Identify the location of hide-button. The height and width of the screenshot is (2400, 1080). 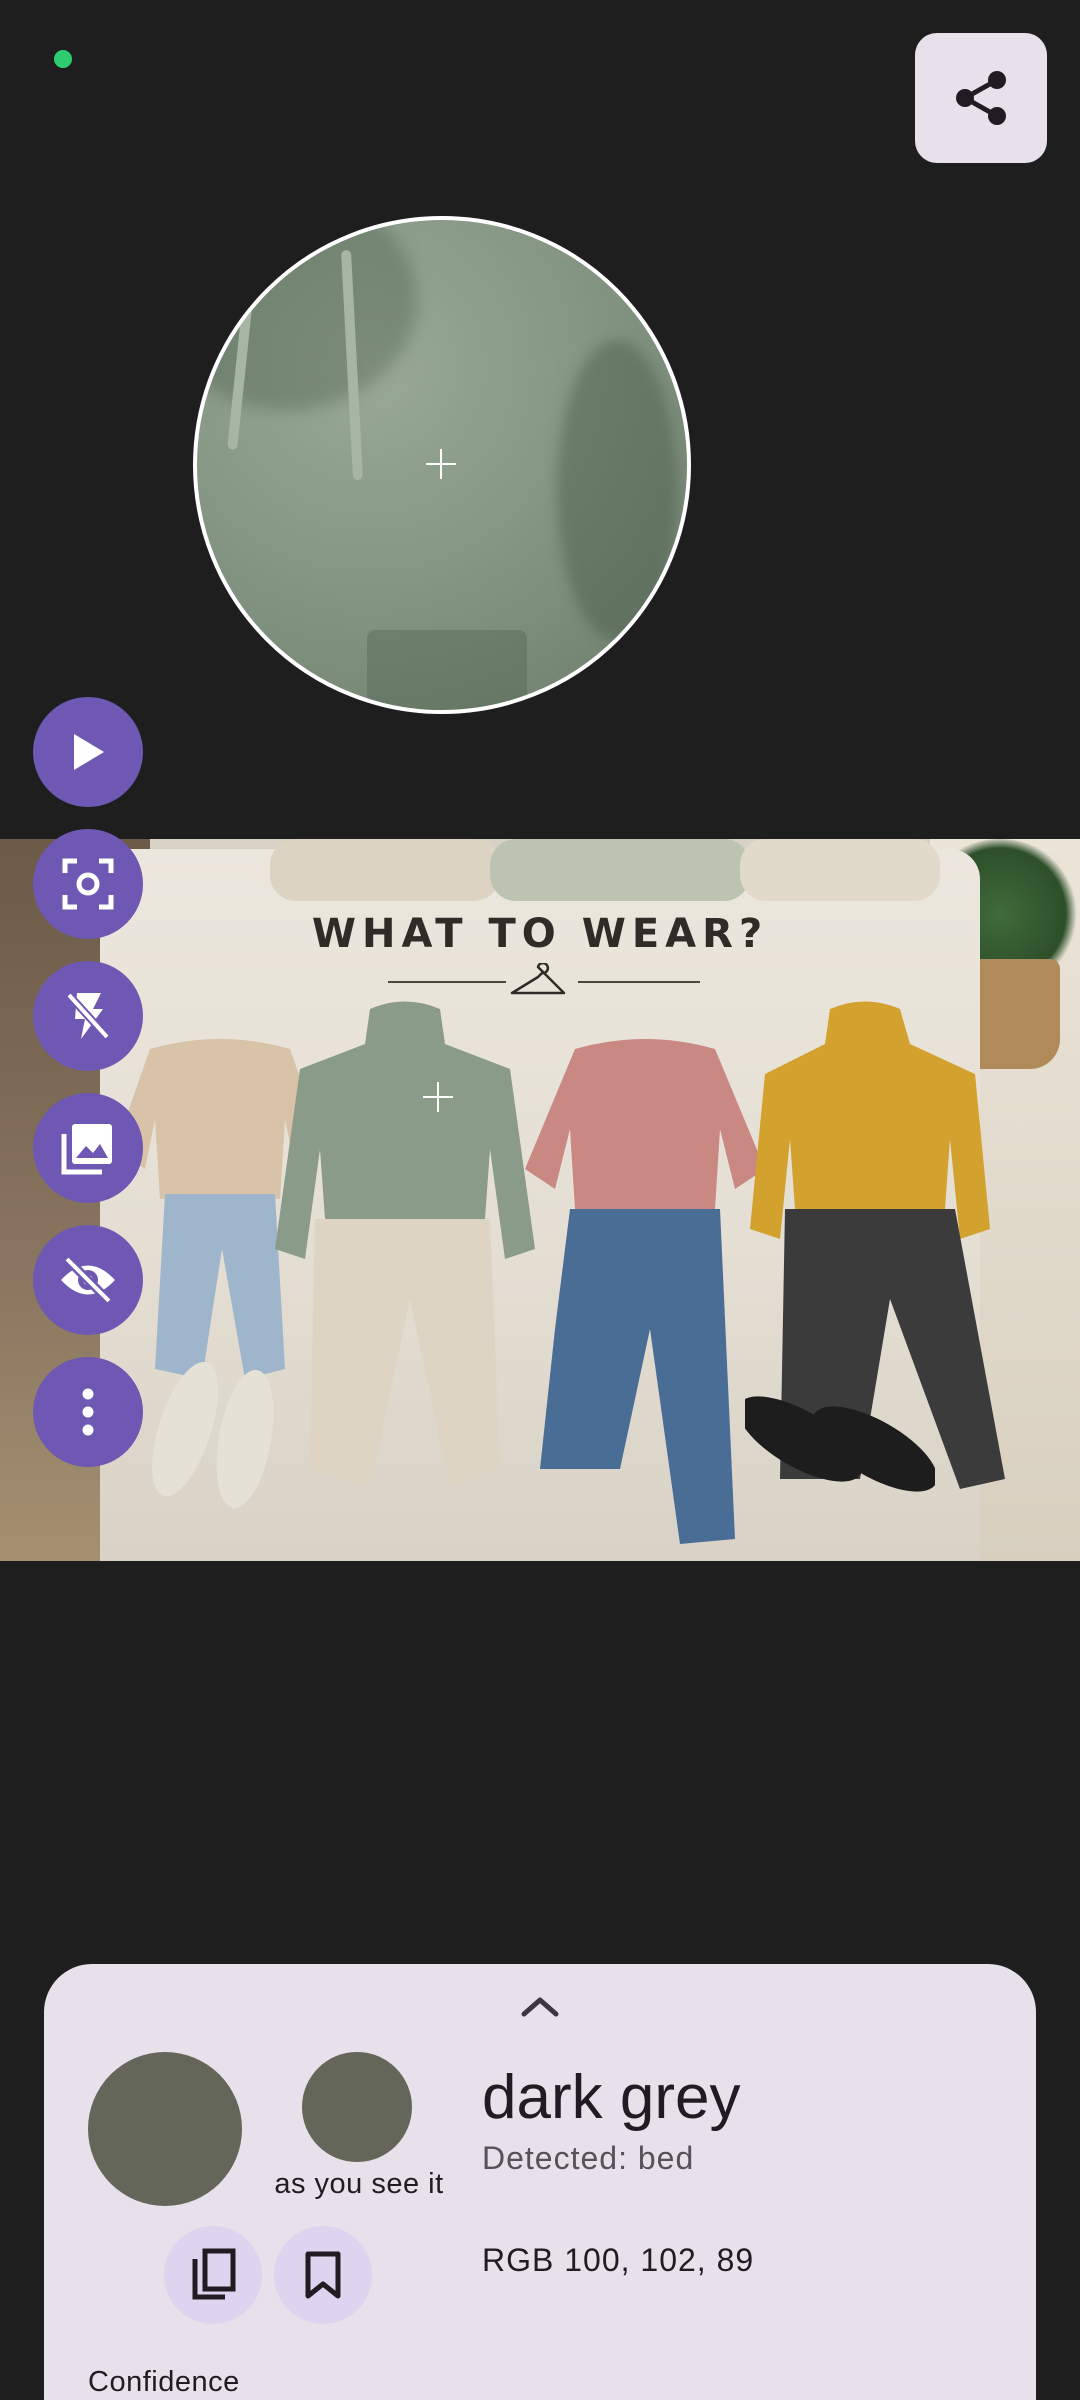
(88, 1280).